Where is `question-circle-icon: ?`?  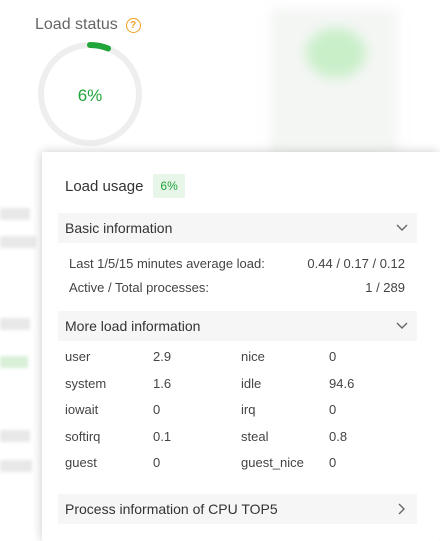 question-circle-icon: ? is located at coordinates (133, 25).